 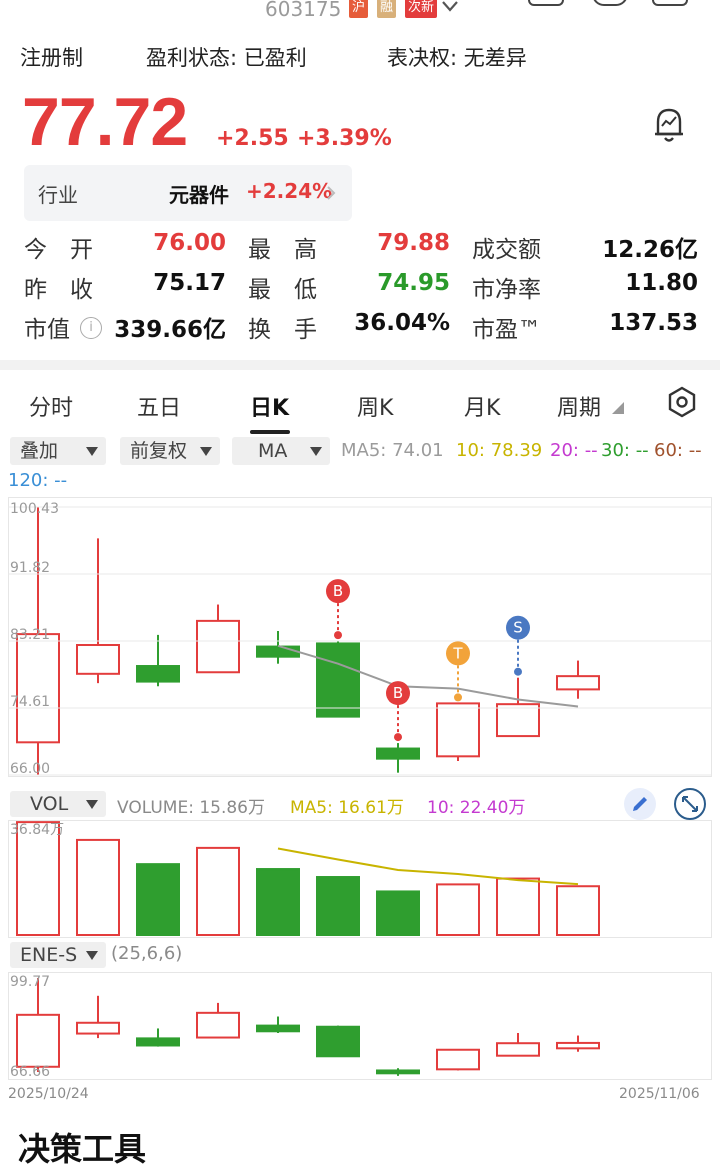 What do you see at coordinates (574, 450) in the screenshot?
I see `ma20-legend: 20: --` at bounding box center [574, 450].